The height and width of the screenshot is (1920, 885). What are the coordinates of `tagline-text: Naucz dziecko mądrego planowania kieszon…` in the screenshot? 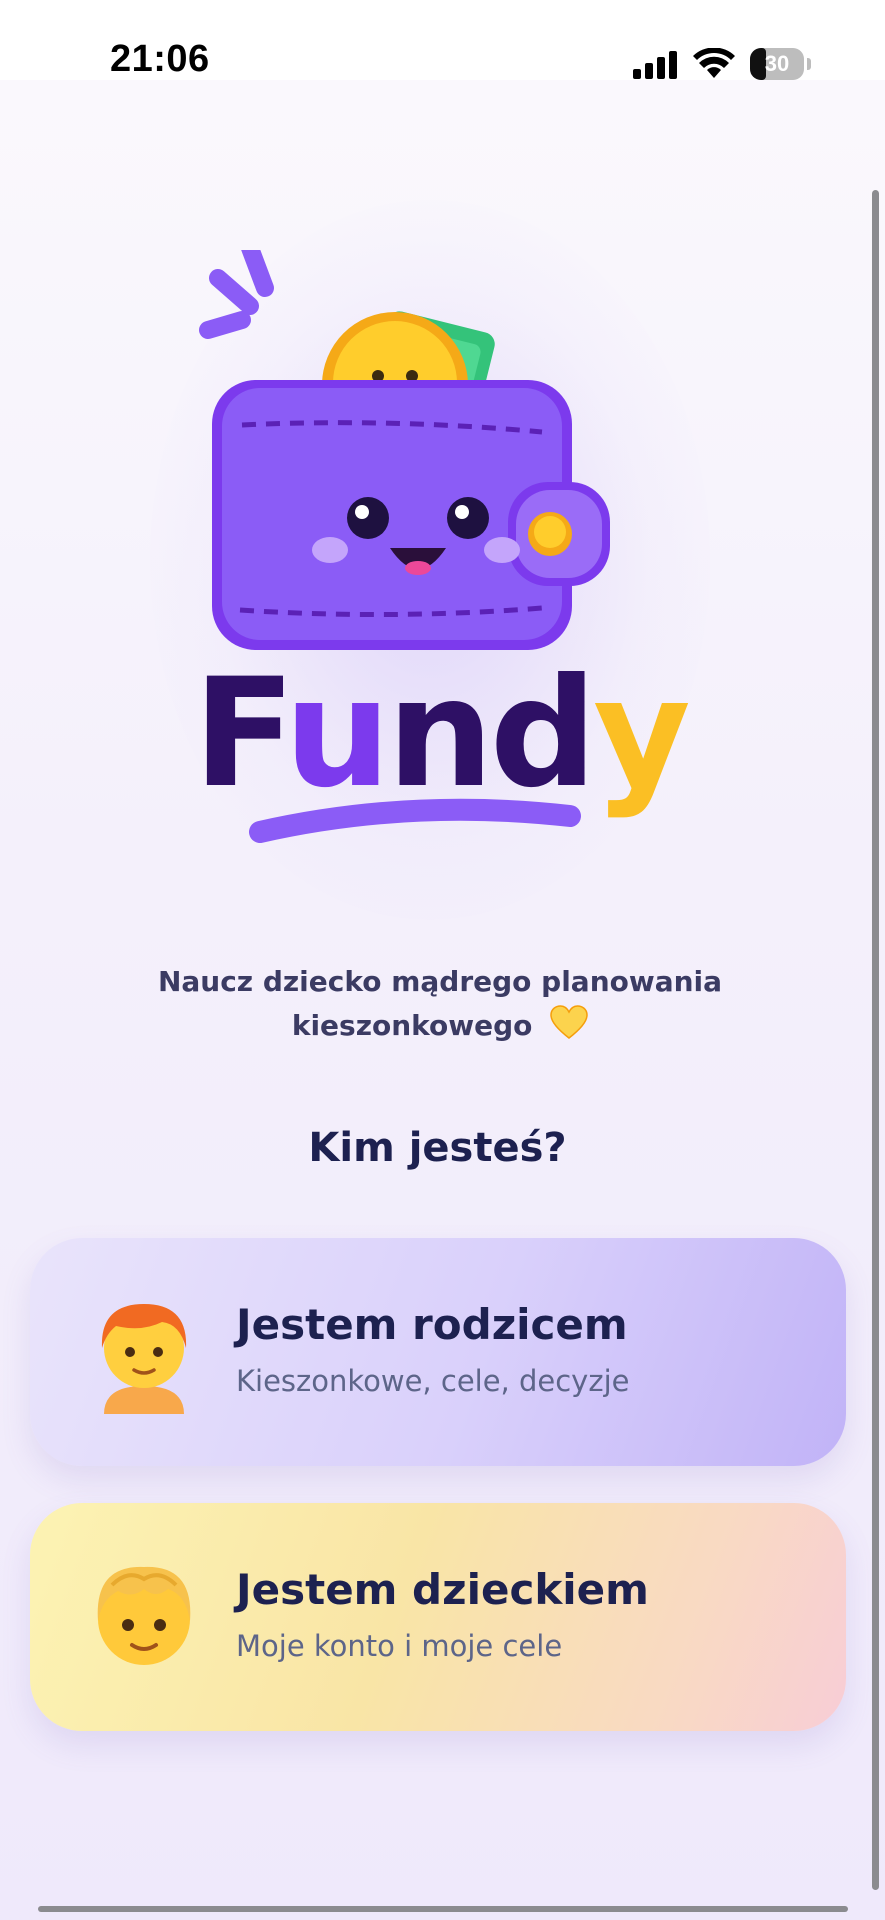 It's located at (440, 1003).